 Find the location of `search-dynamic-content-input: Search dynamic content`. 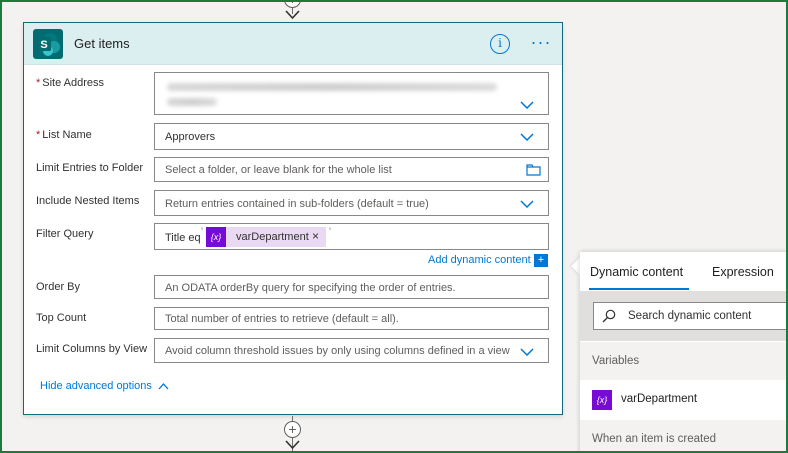

search-dynamic-content-input: Search dynamic content is located at coordinates (690, 316).